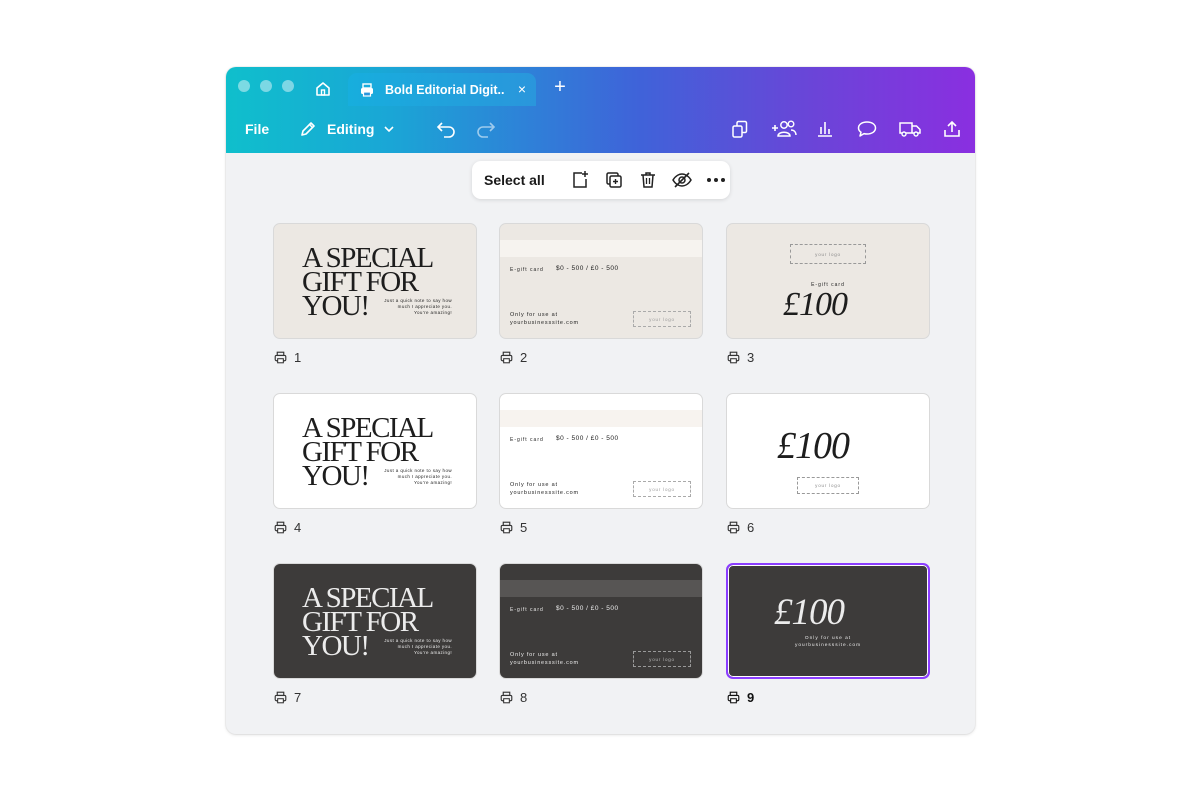 This screenshot has height=800, width=1200. What do you see at coordinates (323, 89) in the screenshot?
I see `home-icon` at bounding box center [323, 89].